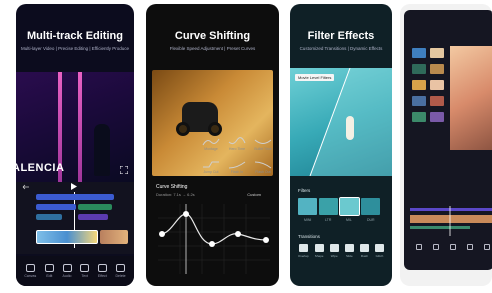 The height and width of the screenshot is (293, 492). What do you see at coordinates (102, 276) in the screenshot?
I see `toolbar-label: Effect` at bounding box center [102, 276].